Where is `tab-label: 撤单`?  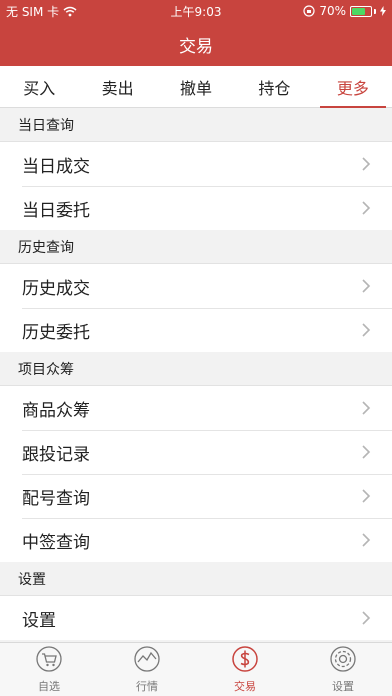
tab-label: 撤单 is located at coordinates (196, 88).